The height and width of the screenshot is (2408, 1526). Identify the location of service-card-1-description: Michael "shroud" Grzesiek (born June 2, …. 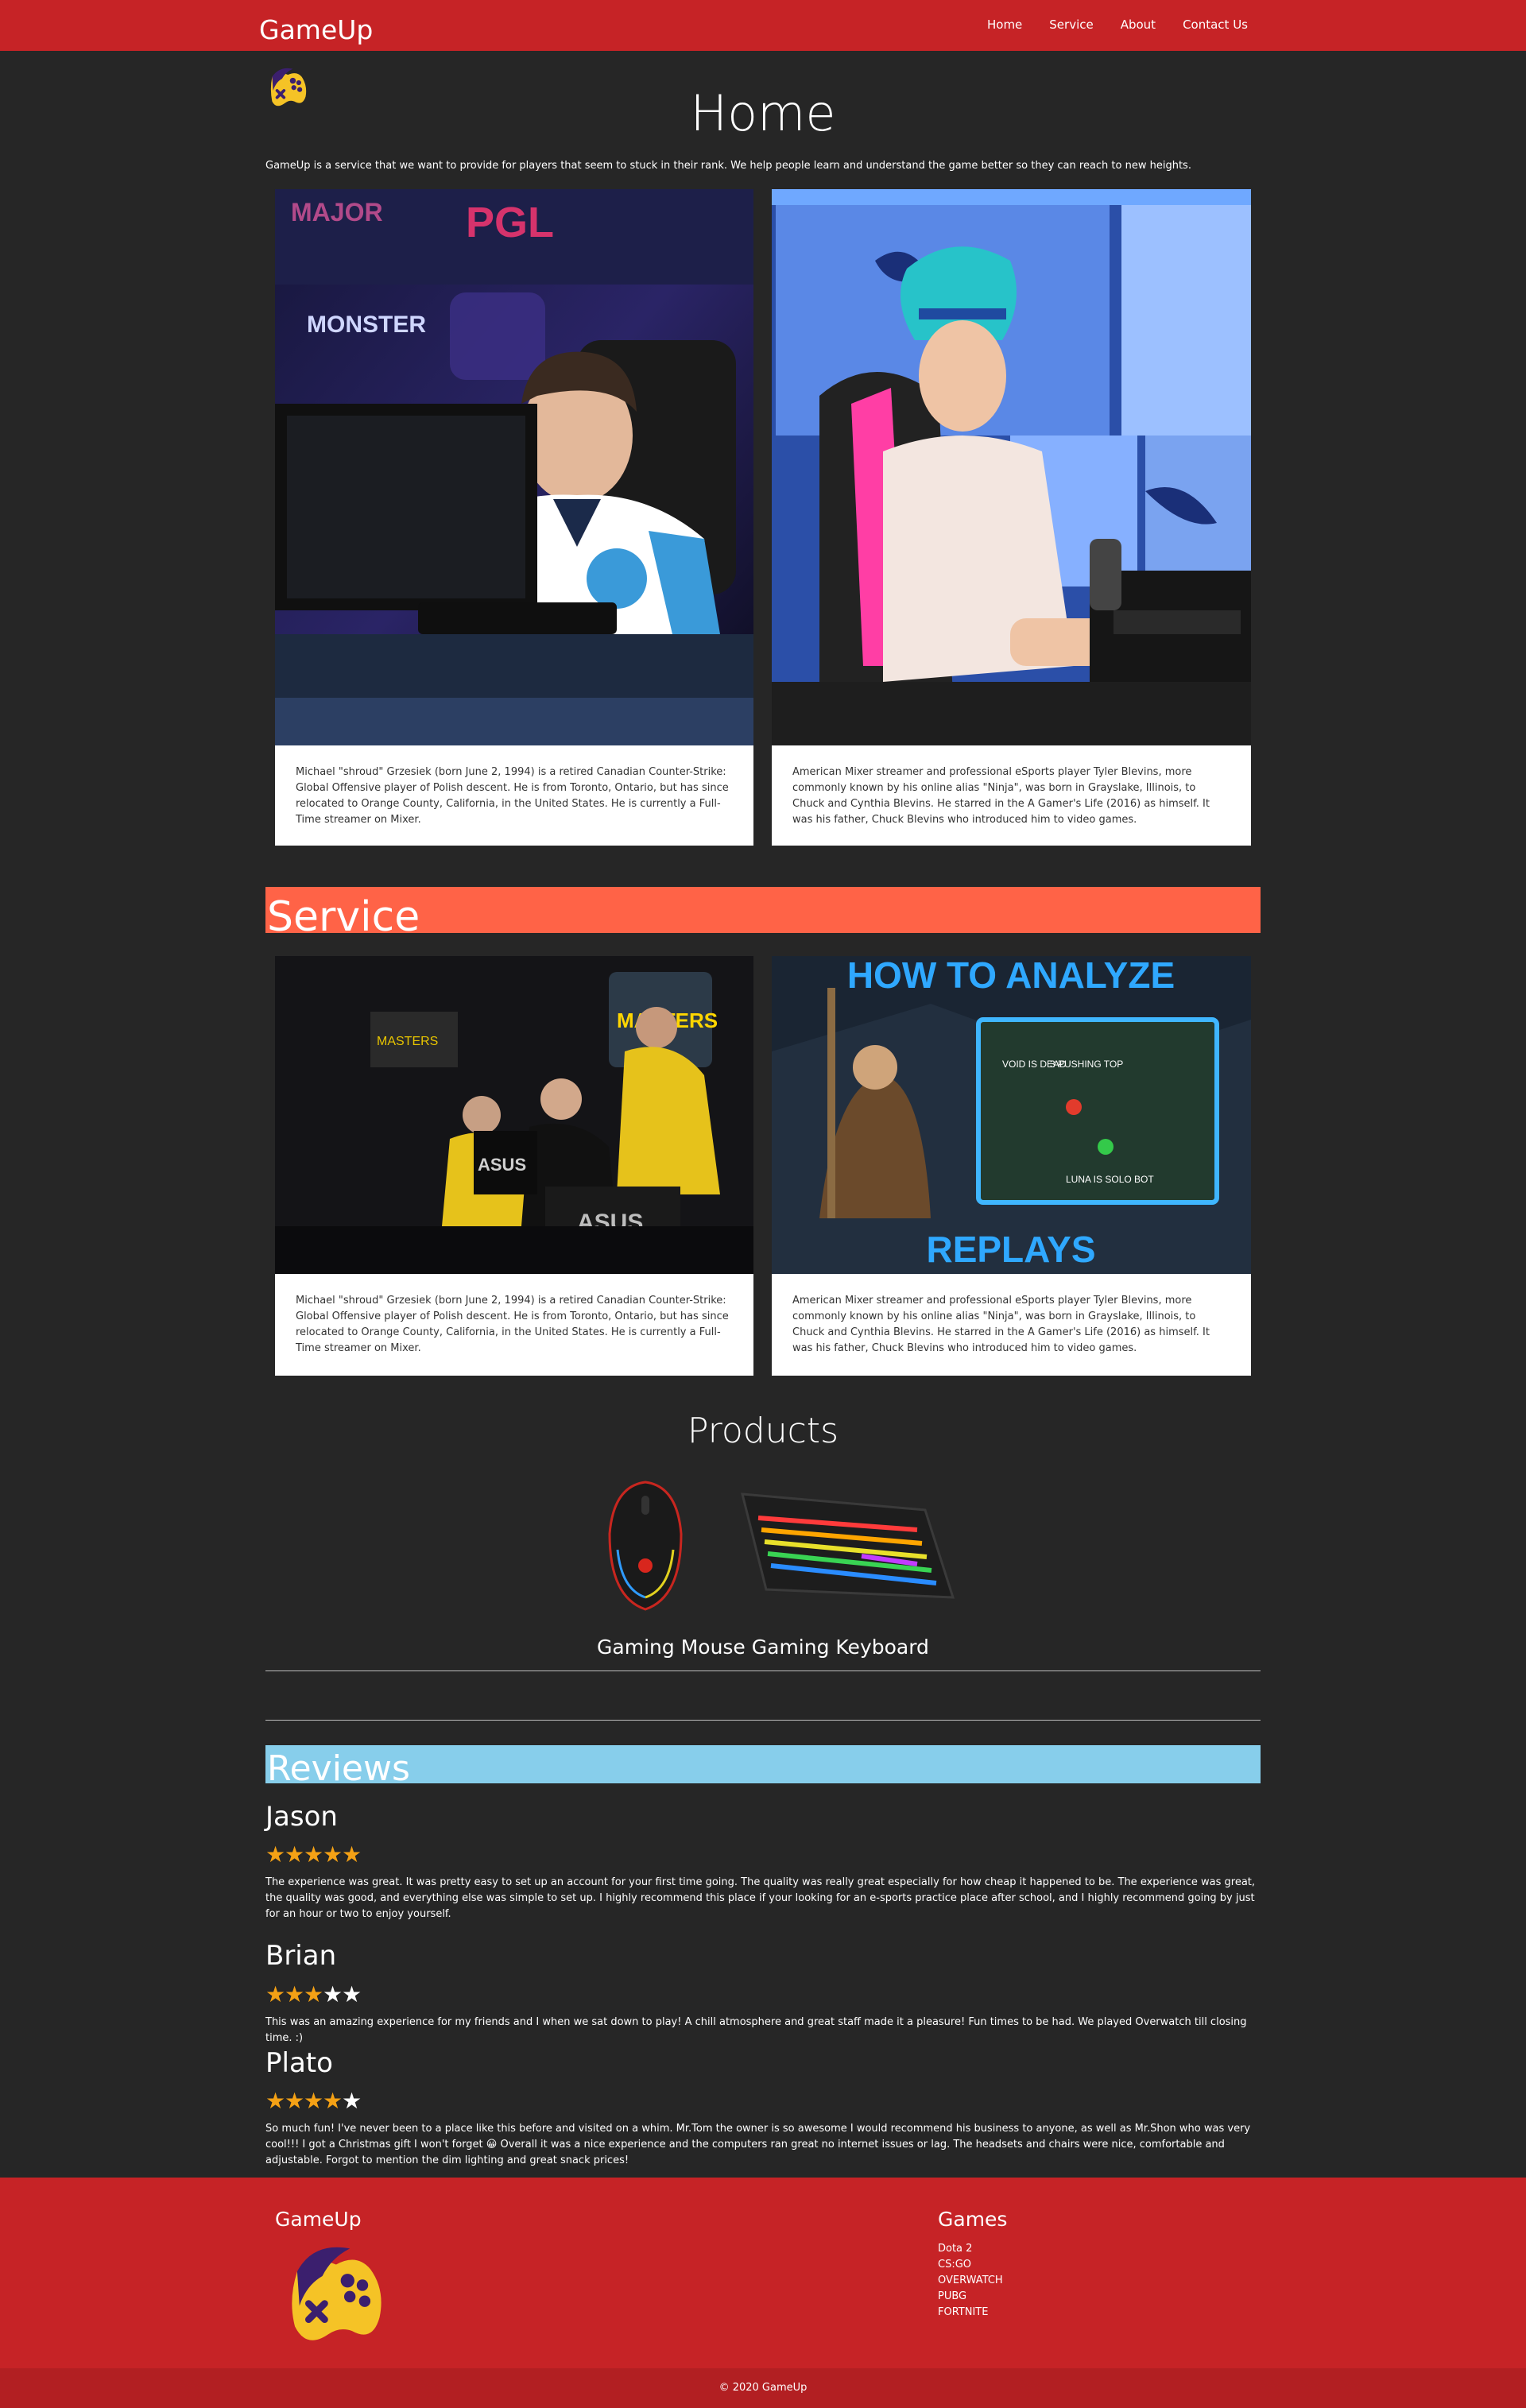
(513, 1324).